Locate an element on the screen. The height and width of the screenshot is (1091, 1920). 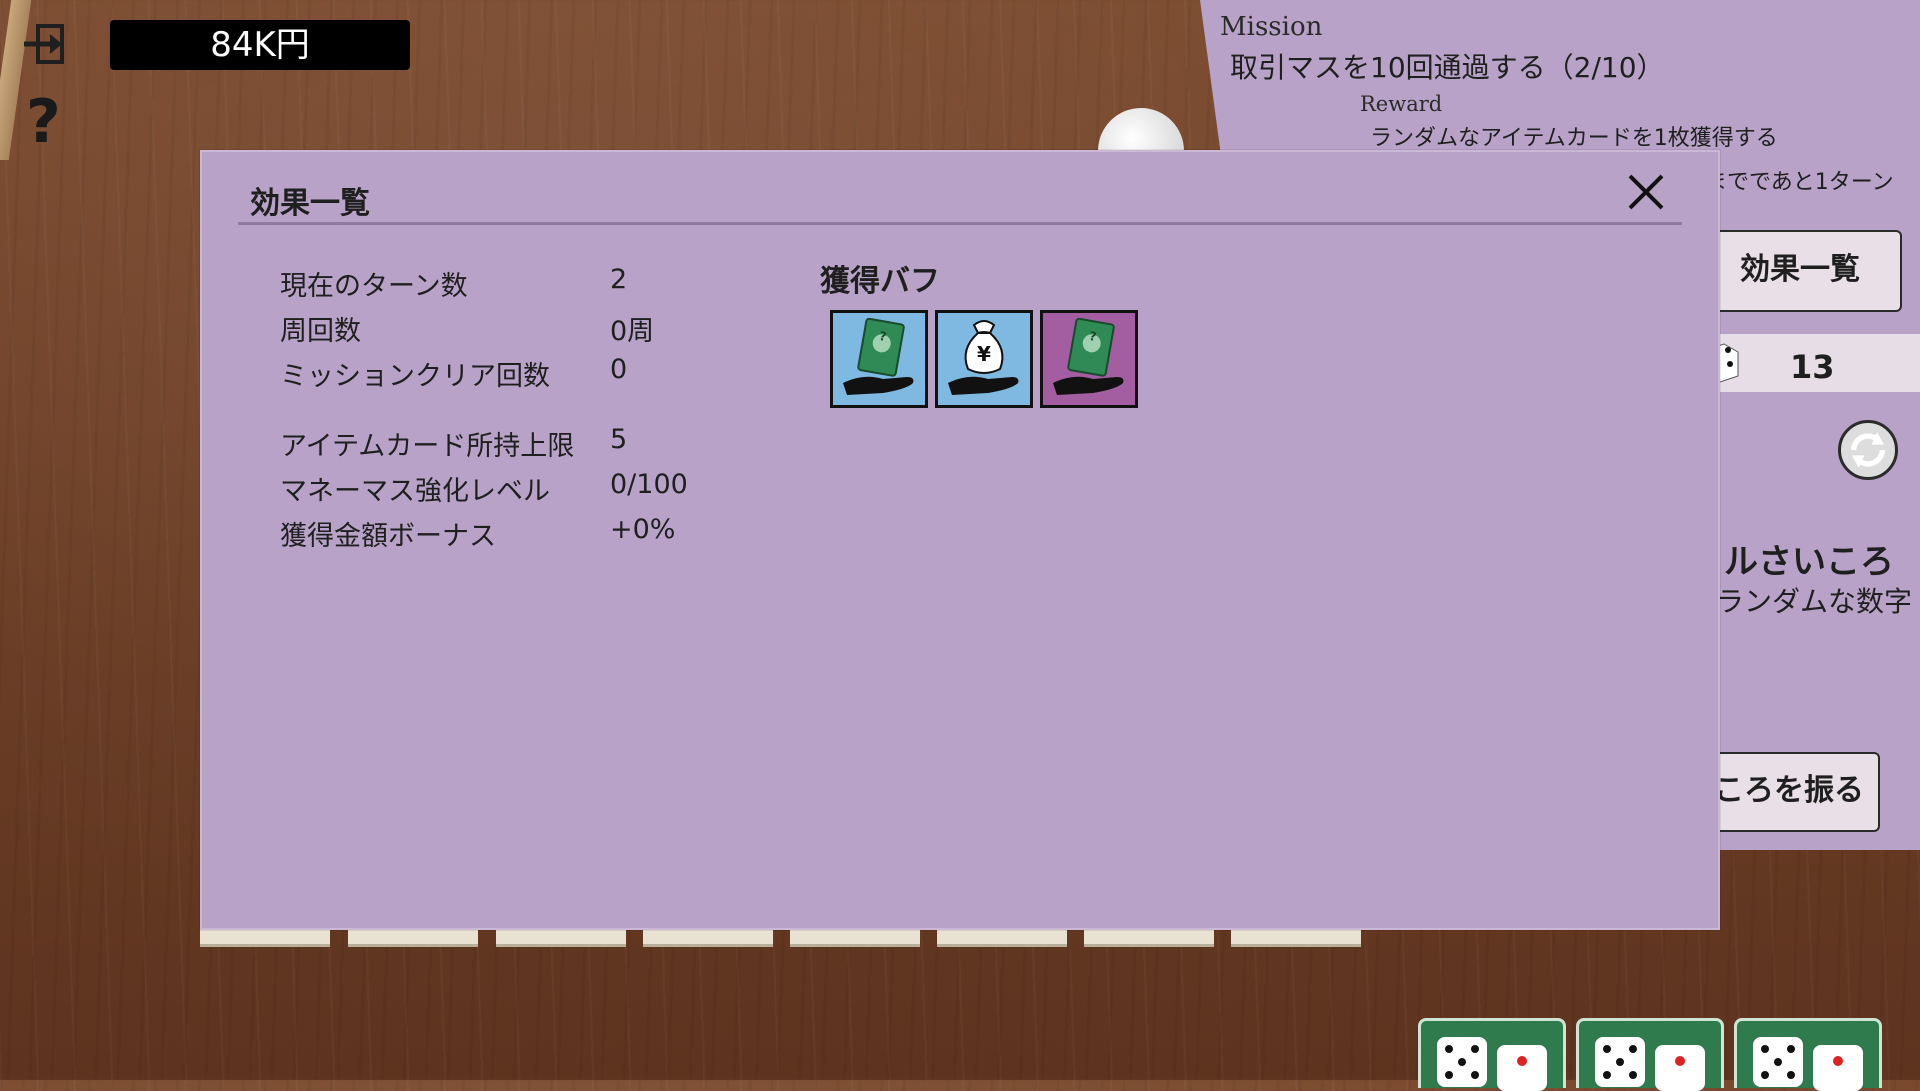
stat-value-bonus: +0% is located at coordinates (643, 529).